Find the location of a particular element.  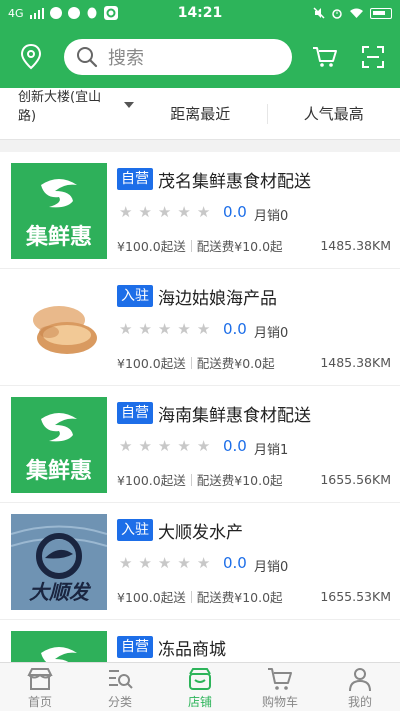

location-selector: 创新大楼(宜山路) is located at coordinates (67, 105).